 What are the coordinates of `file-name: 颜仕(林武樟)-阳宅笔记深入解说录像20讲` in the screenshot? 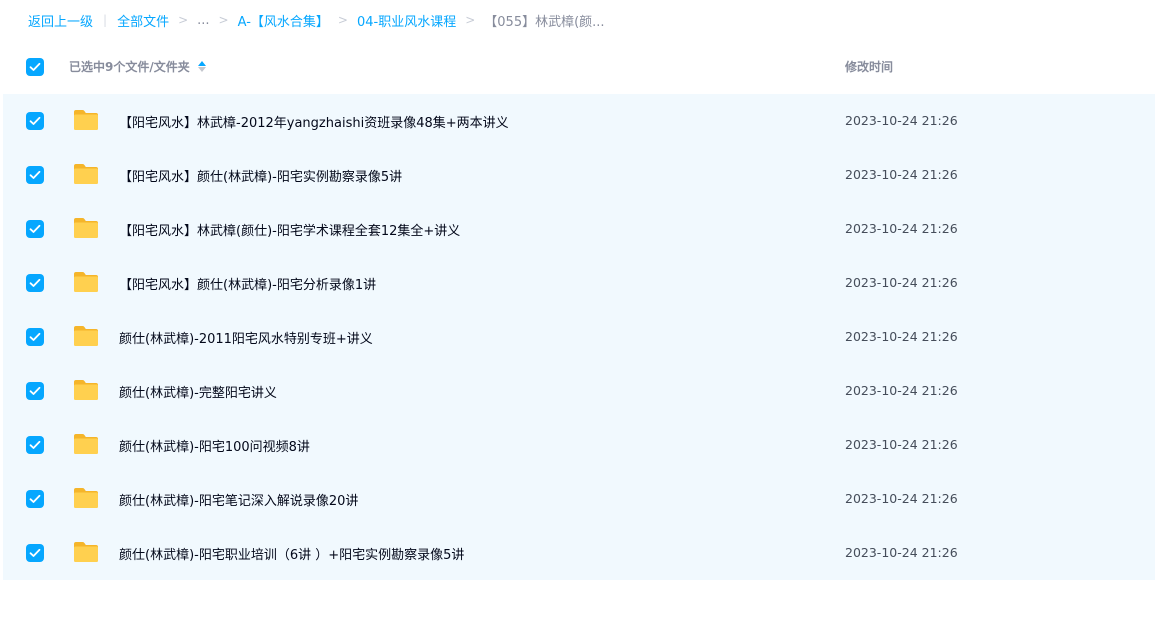 It's located at (238, 499).